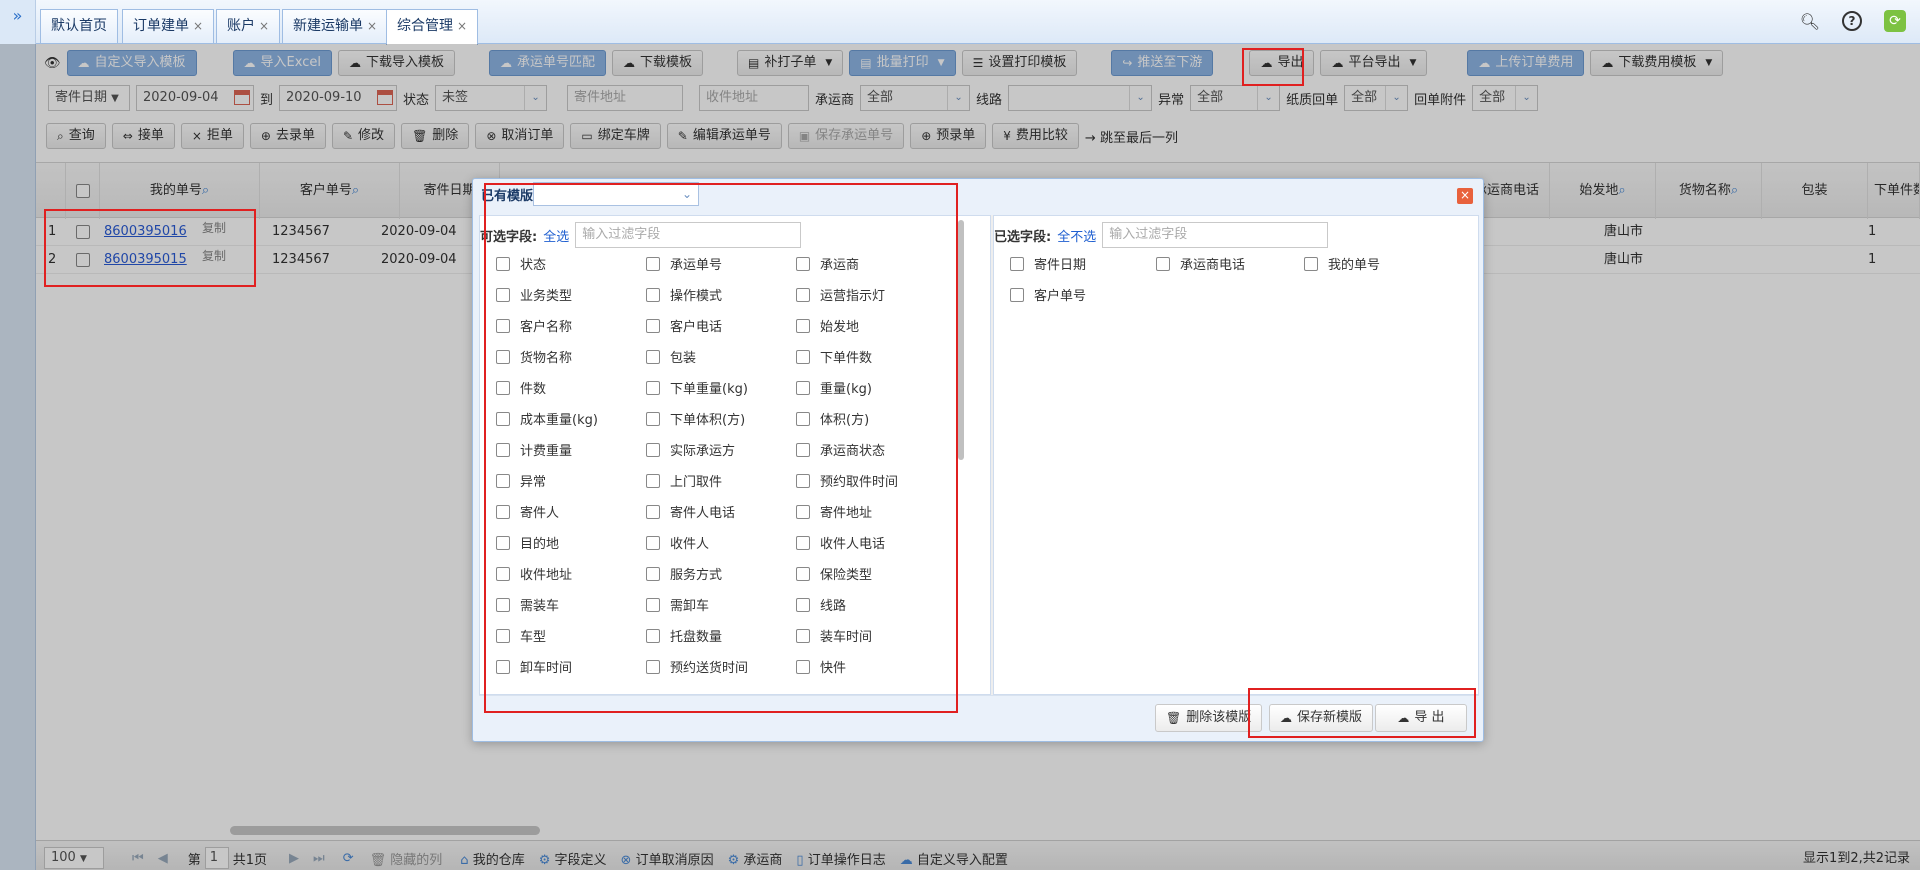 This screenshot has height=870, width=1920. I want to click on delete-template-button: 🗑︎ 删除该模版, so click(1209, 718).